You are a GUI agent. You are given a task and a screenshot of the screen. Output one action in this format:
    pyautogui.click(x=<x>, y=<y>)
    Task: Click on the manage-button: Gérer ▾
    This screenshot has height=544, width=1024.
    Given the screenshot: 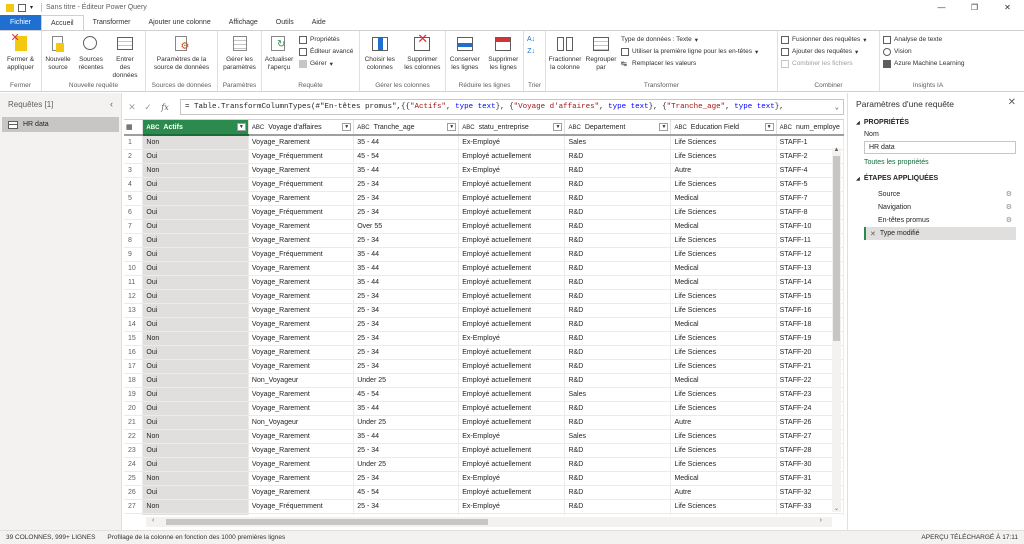 What is the action you would take?
    pyautogui.click(x=326, y=63)
    